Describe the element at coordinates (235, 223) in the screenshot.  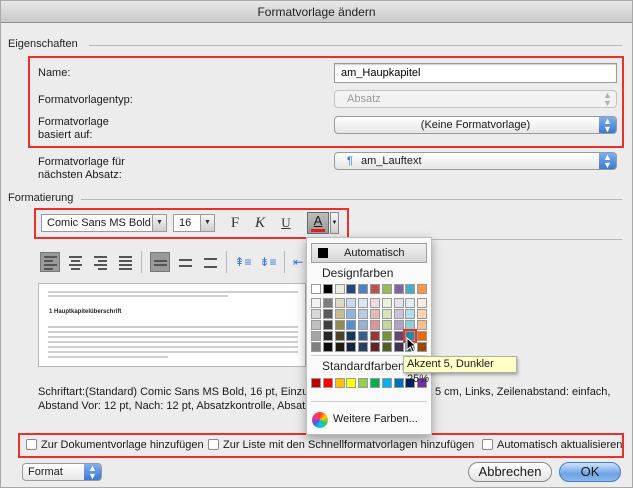
I see `bold-button: F` at that location.